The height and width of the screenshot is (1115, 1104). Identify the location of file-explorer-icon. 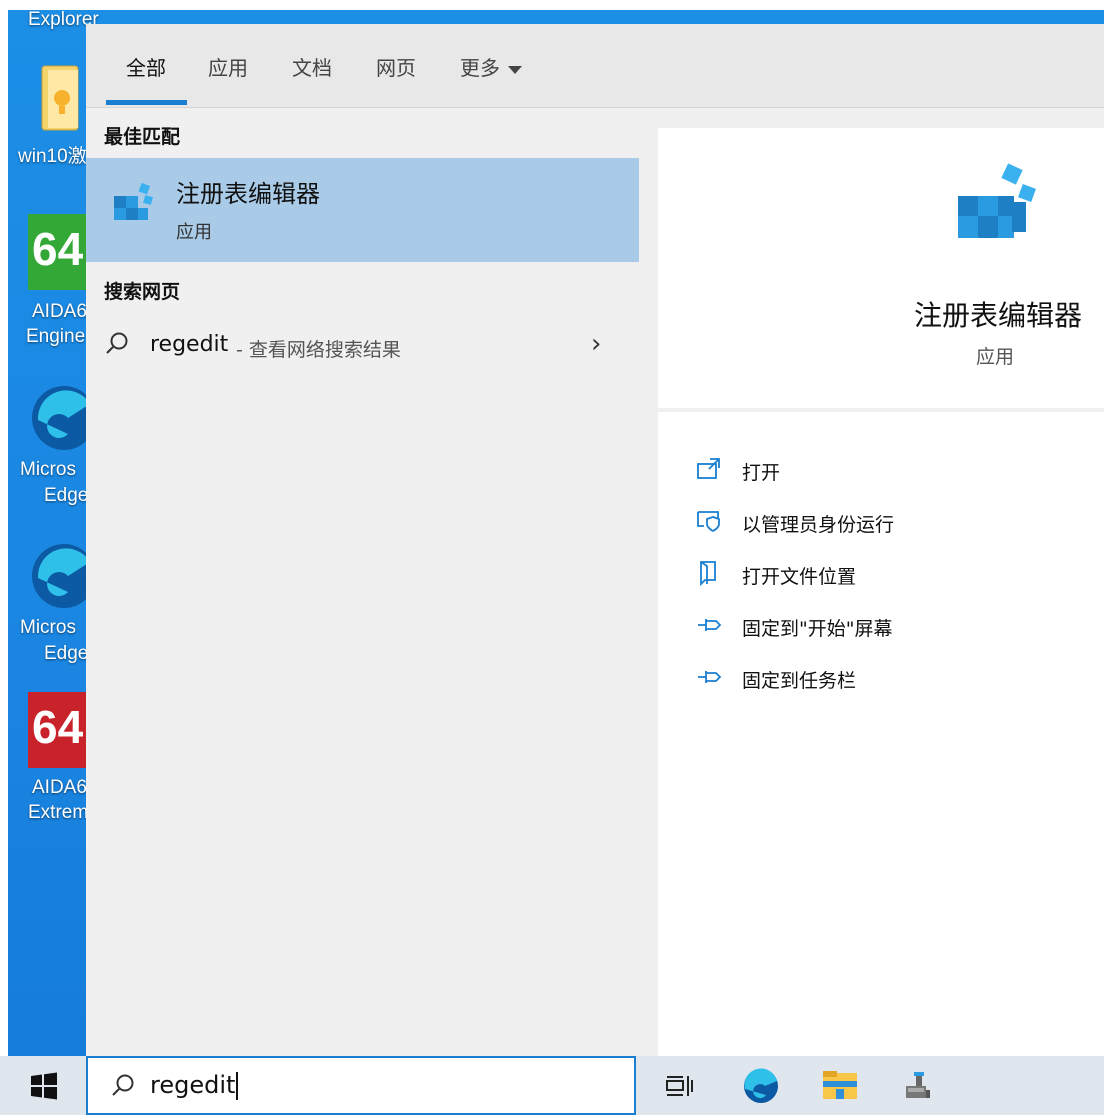
(840, 1086).